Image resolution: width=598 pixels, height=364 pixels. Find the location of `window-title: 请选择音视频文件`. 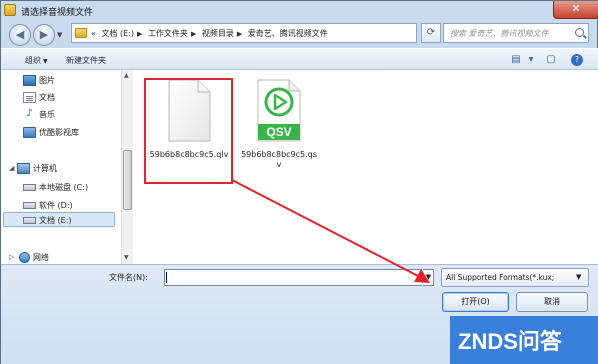

window-title: 请选择音视频文件 is located at coordinates (57, 13).